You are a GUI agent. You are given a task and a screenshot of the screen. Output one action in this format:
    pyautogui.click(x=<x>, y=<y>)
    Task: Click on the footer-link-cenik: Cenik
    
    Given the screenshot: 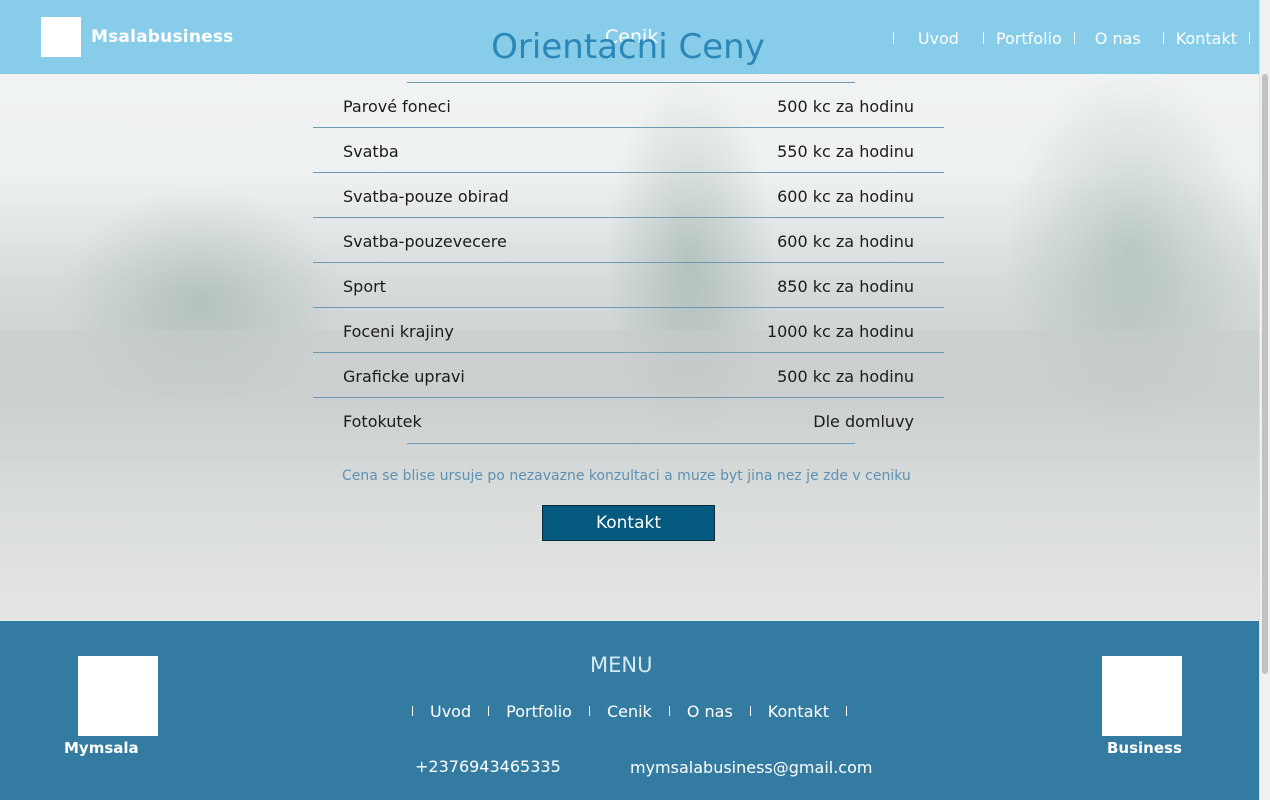 What is the action you would take?
    pyautogui.click(x=629, y=711)
    